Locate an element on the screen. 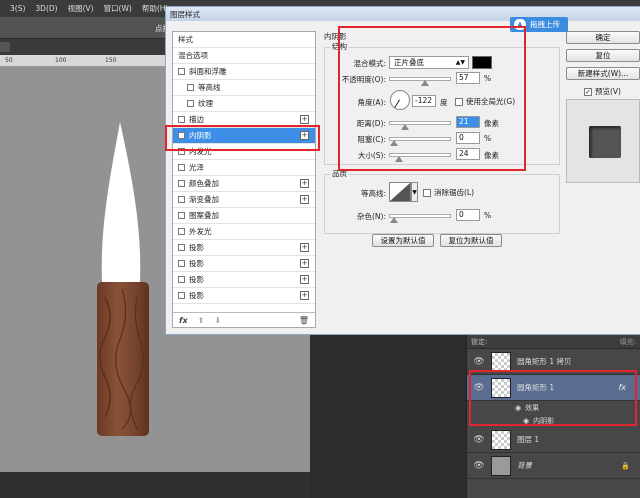 The image size is (640, 498). menu-item-3: 3(S) is located at coordinates (17, 8).